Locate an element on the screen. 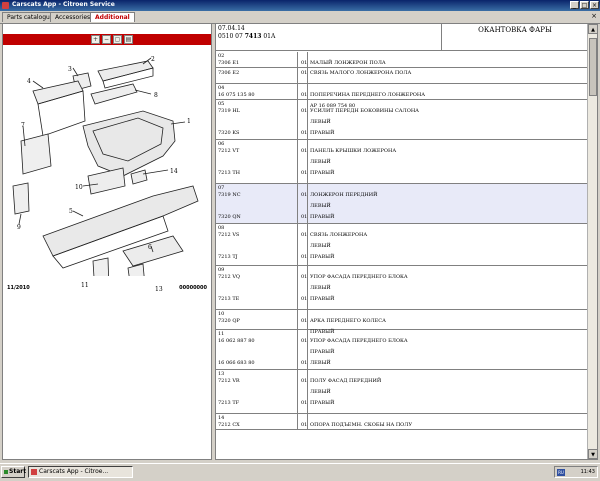  start-button: Start is located at coordinates (13, 472).